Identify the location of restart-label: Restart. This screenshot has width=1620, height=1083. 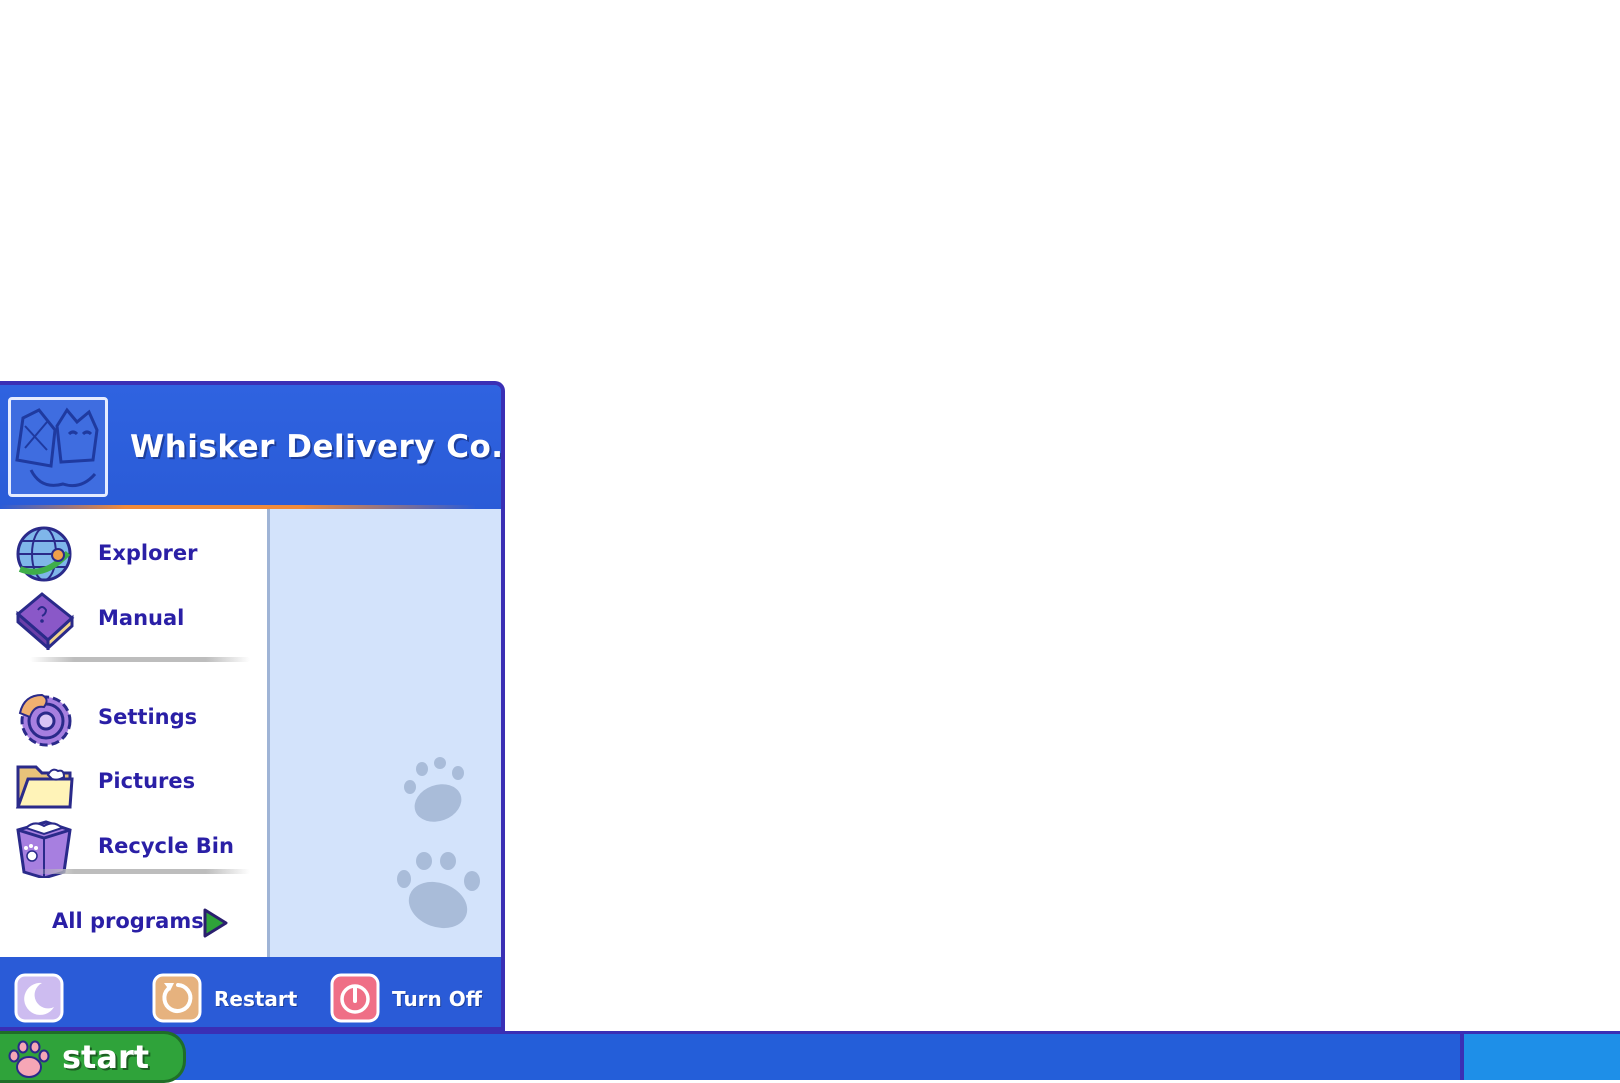
(256, 999).